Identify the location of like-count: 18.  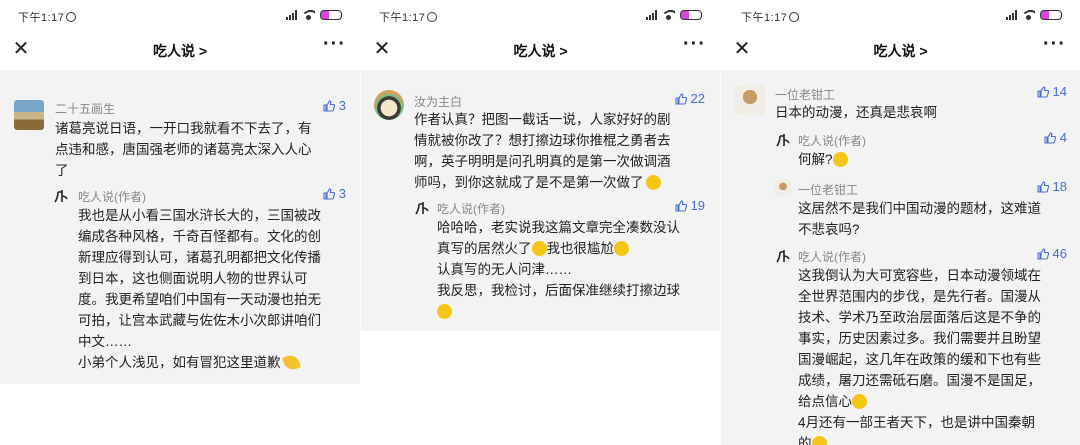
(1059, 186).